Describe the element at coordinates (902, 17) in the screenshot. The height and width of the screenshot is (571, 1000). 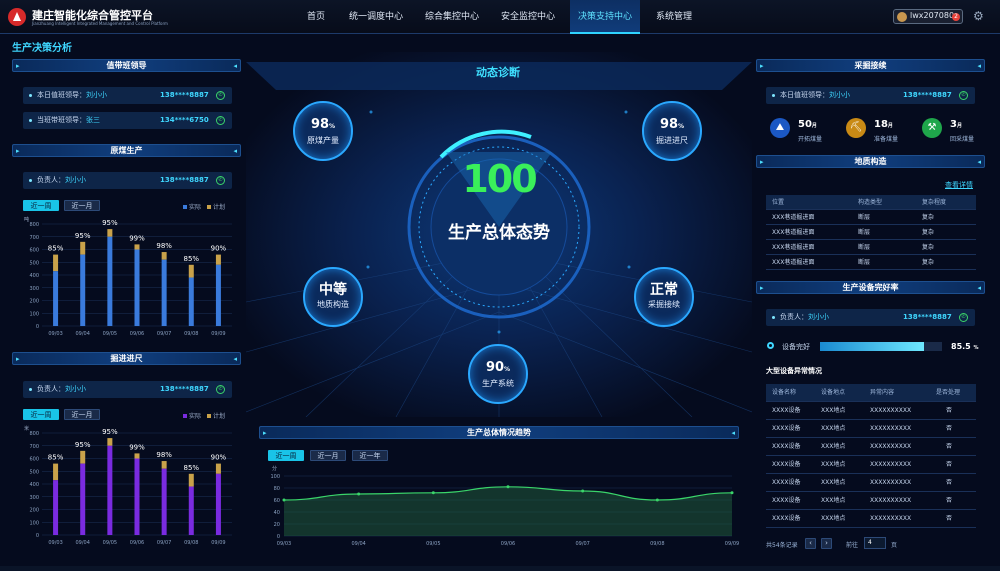
I see `avatar` at that location.